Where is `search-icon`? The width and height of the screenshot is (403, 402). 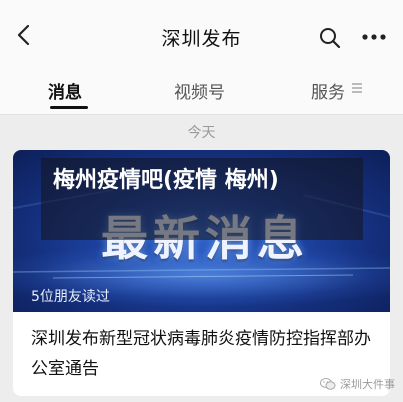 search-icon is located at coordinates (330, 38).